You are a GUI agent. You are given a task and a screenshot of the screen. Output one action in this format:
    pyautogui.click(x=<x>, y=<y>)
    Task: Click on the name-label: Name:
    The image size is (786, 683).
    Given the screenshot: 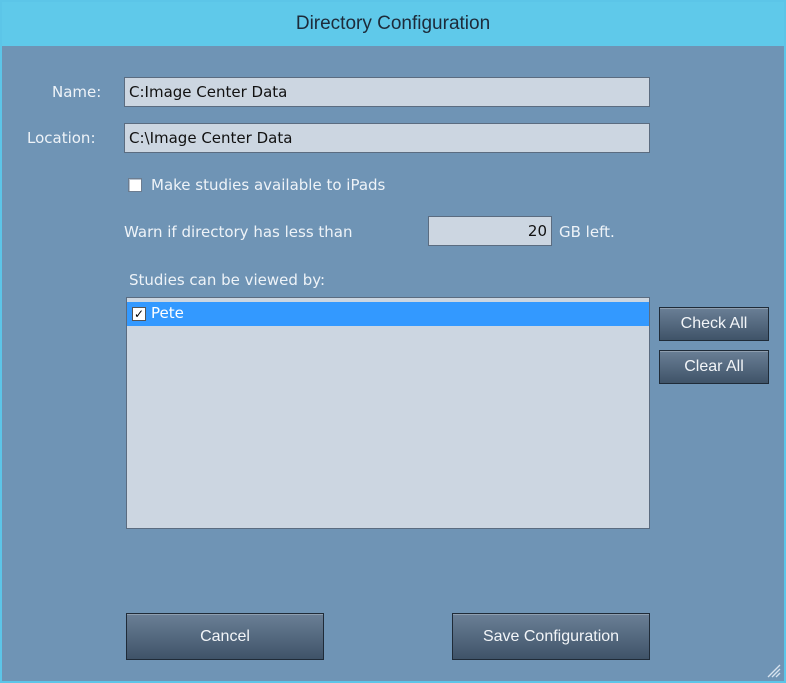 What is the action you would take?
    pyautogui.click(x=77, y=92)
    